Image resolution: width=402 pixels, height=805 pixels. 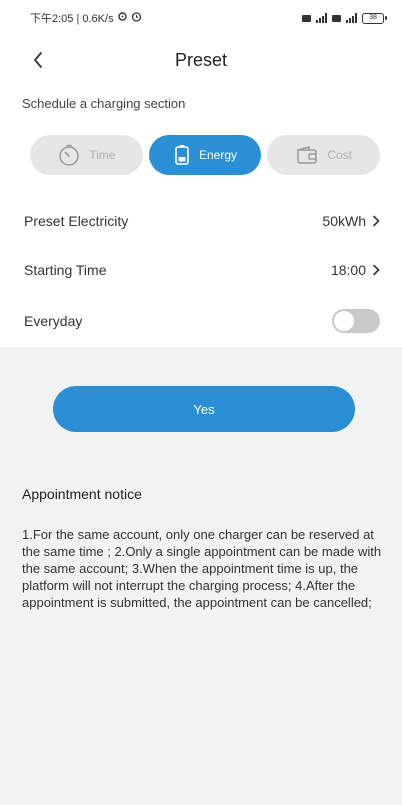 I want to click on starting-time-label: Starting Time, so click(x=65, y=270).